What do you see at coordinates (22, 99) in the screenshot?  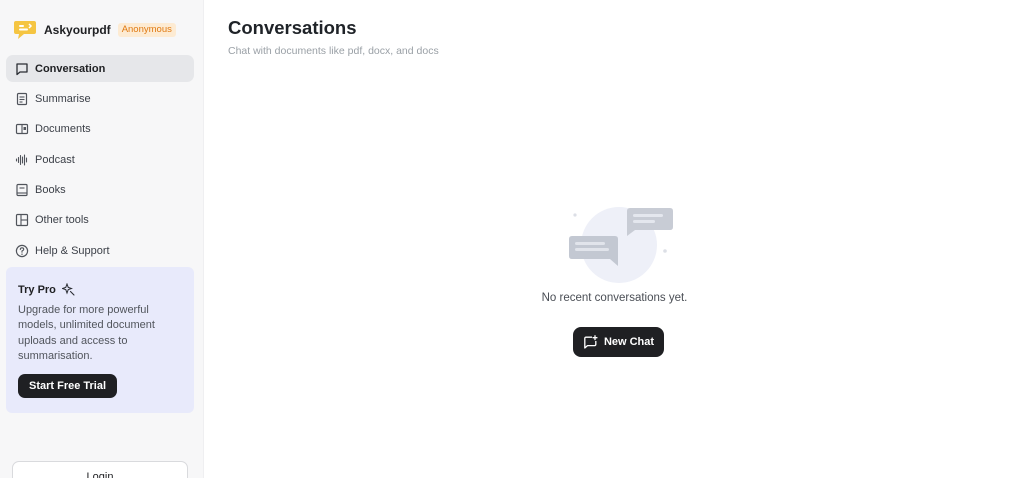 I see `document-lines-icon` at bounding box center [22, 99].